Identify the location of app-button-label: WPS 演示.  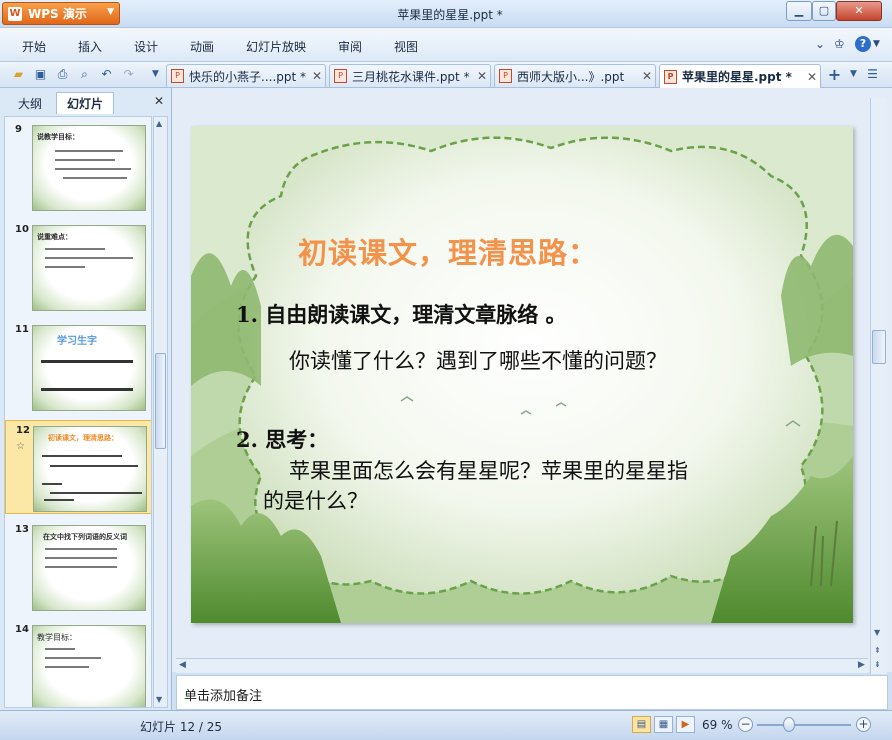
(57, 14).